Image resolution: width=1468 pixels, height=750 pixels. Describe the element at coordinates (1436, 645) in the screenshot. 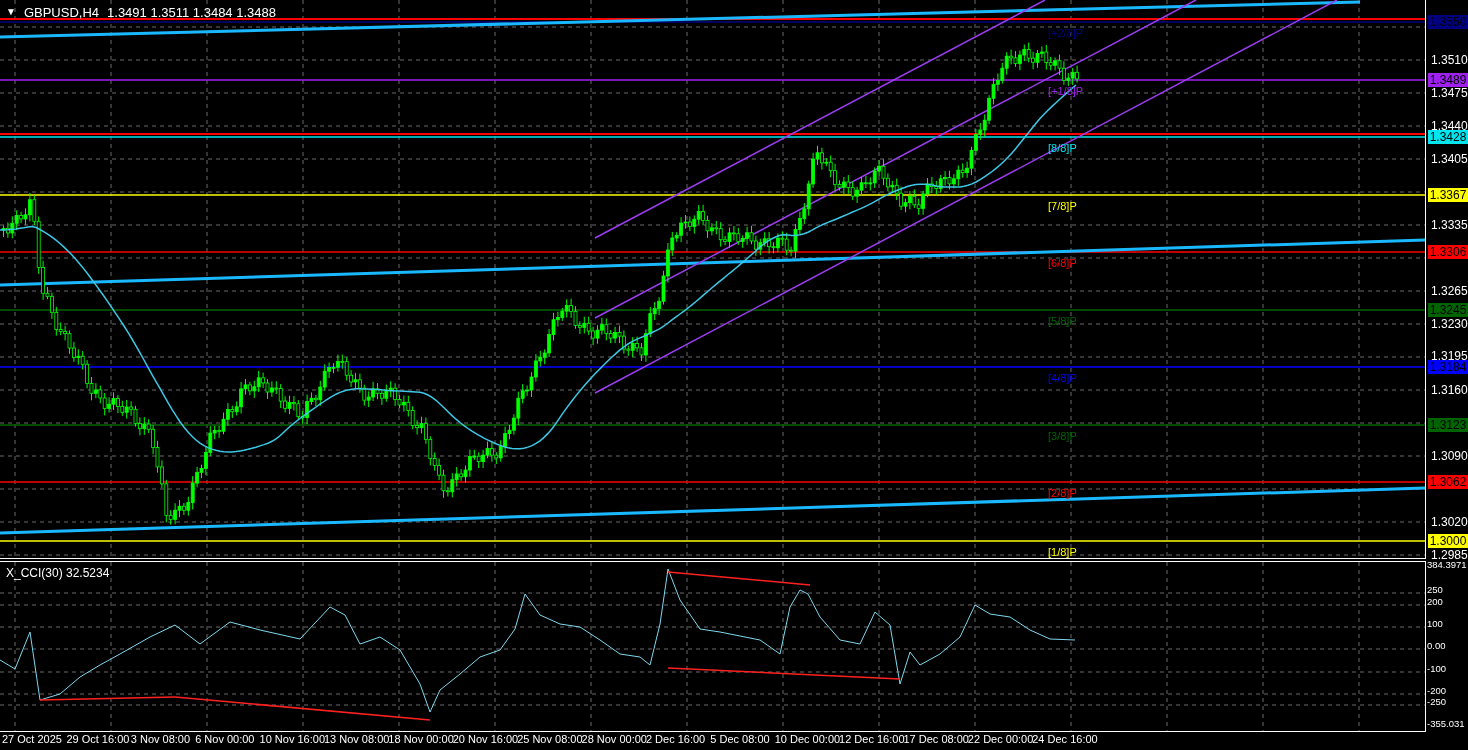

I see `indicator-tick: 0.00` at that location.